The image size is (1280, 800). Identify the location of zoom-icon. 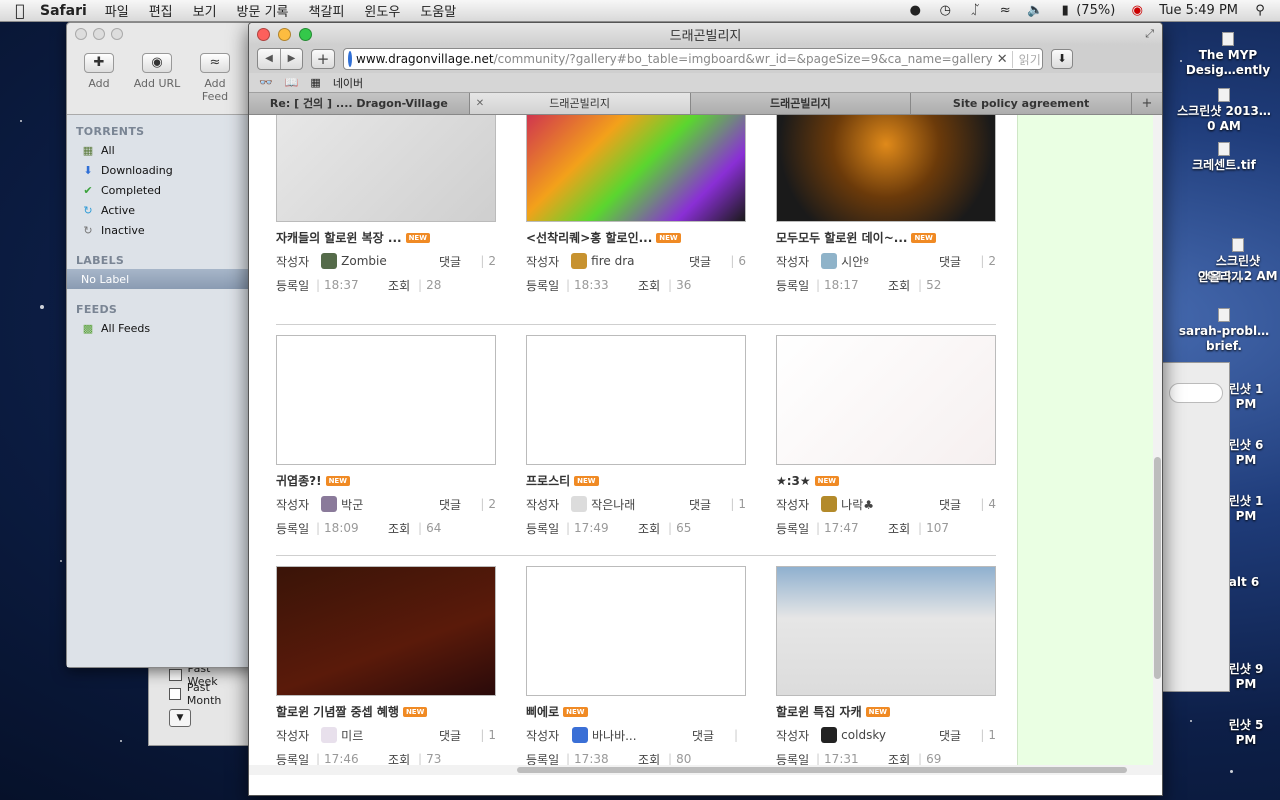
(117, 34).